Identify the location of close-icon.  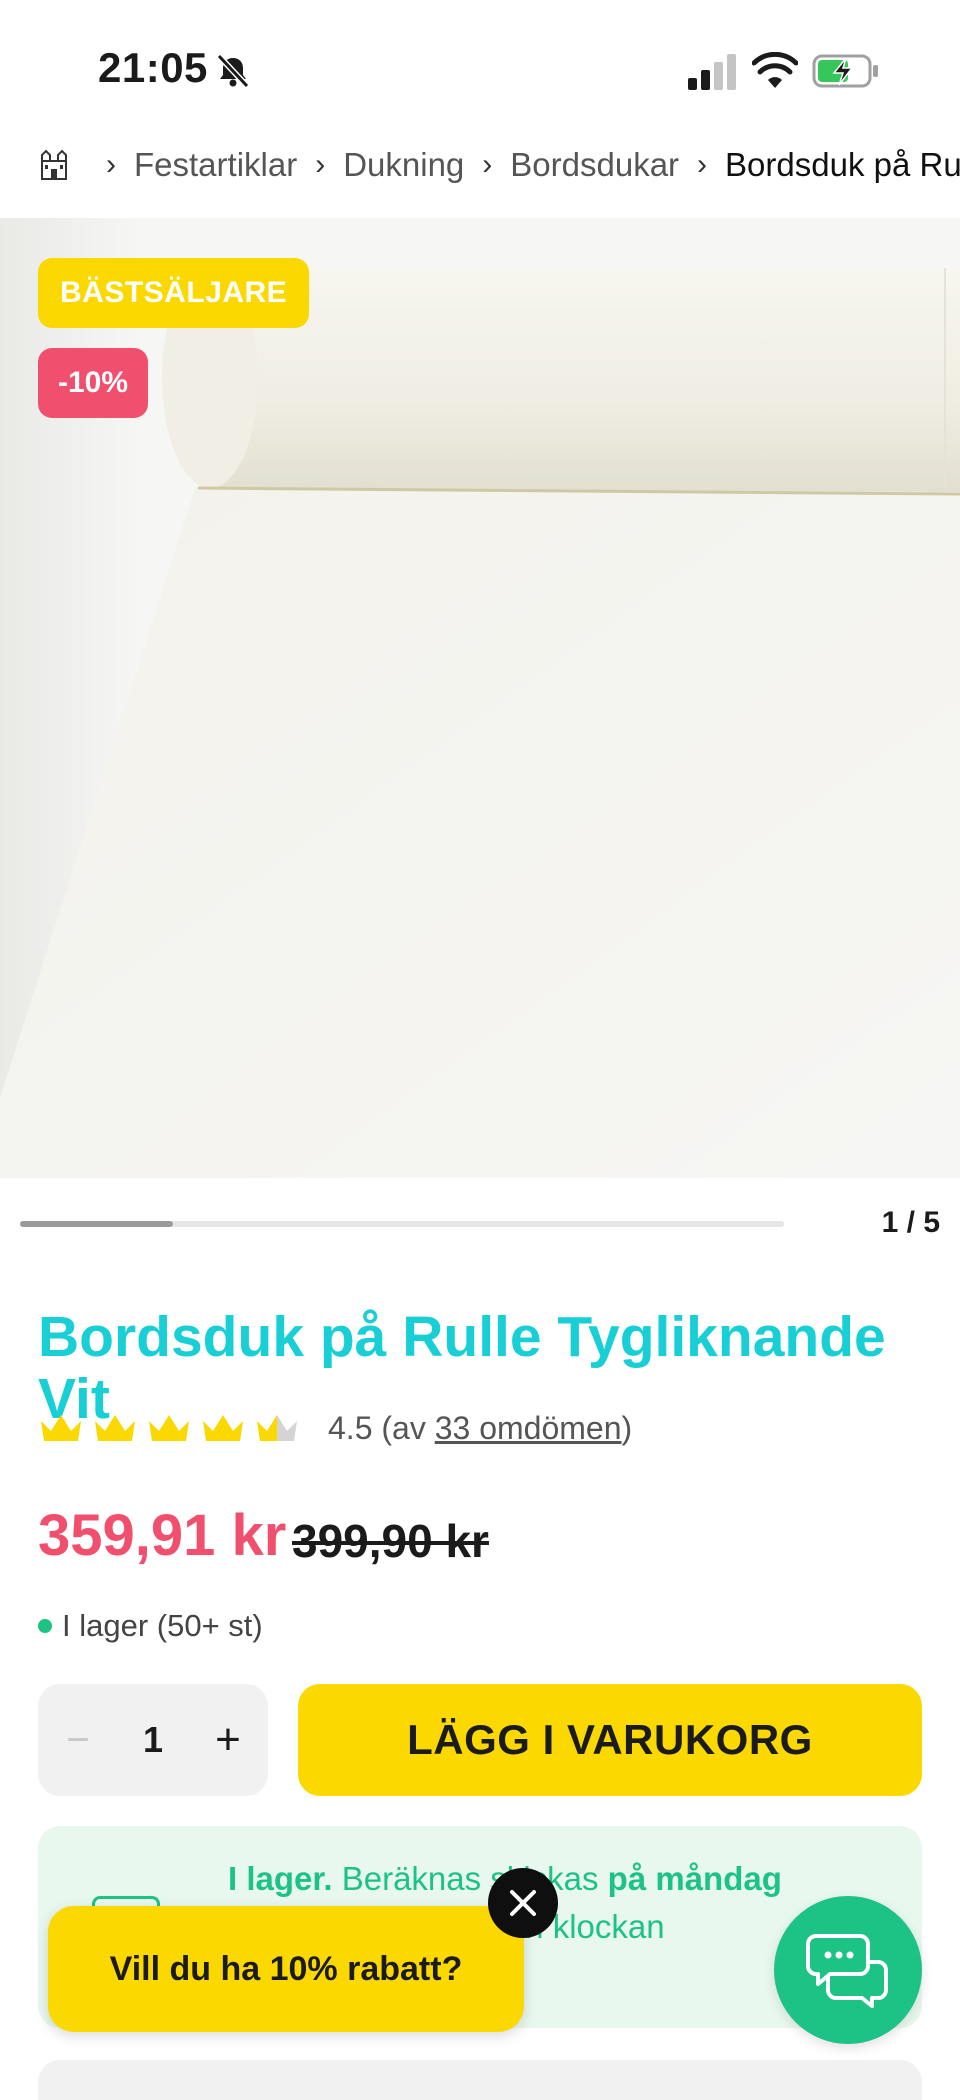
(523, 1903).